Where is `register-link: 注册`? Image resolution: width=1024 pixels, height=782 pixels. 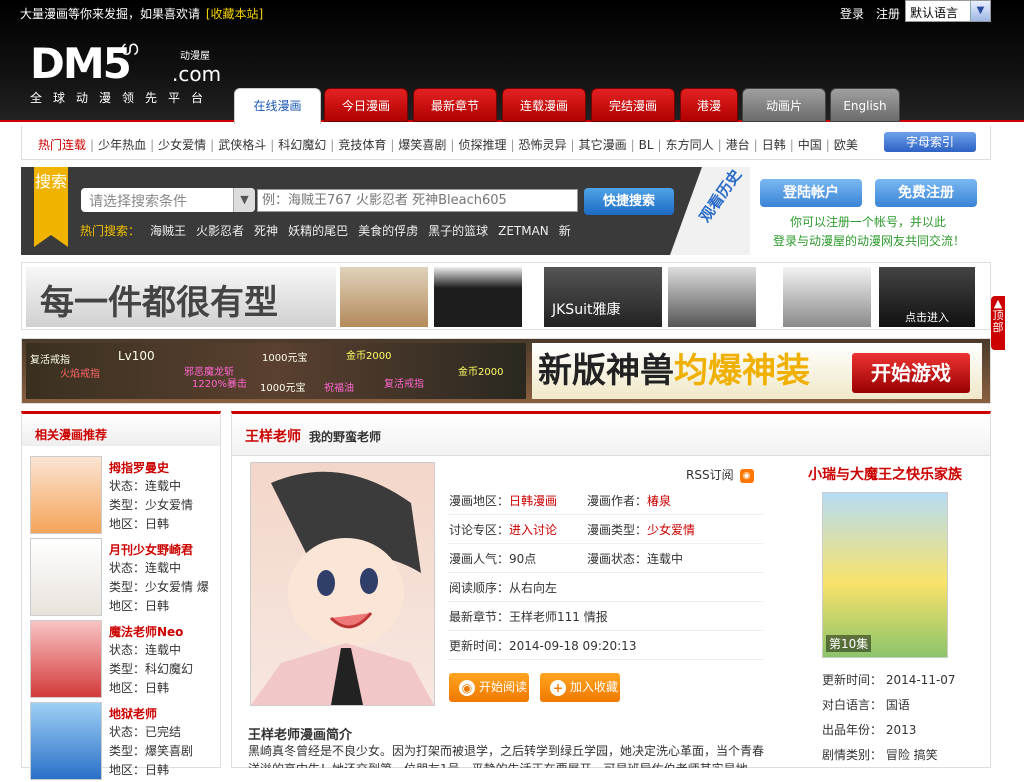 register-link: 注册 is located at coordinates (888, 13).